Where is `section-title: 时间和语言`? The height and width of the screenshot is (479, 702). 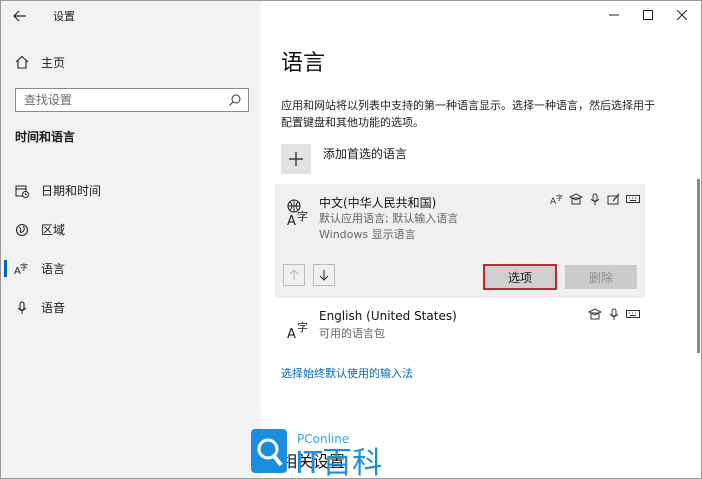 section-title: 时间和语言 is located at coordinates (45, 137).